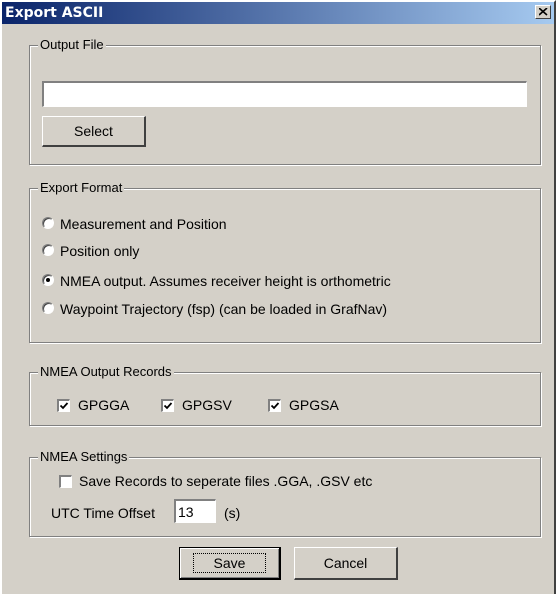 This screenshot has width=560, height=594. I want to click on nmea-settings-legend: NMEA Settings, so click(84, 457).